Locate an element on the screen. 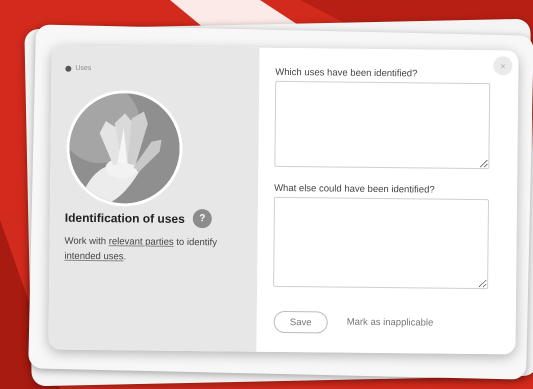 The height and width of the screenshot is (389, 533). help-icon: ? is located at coordinates (202, 219).